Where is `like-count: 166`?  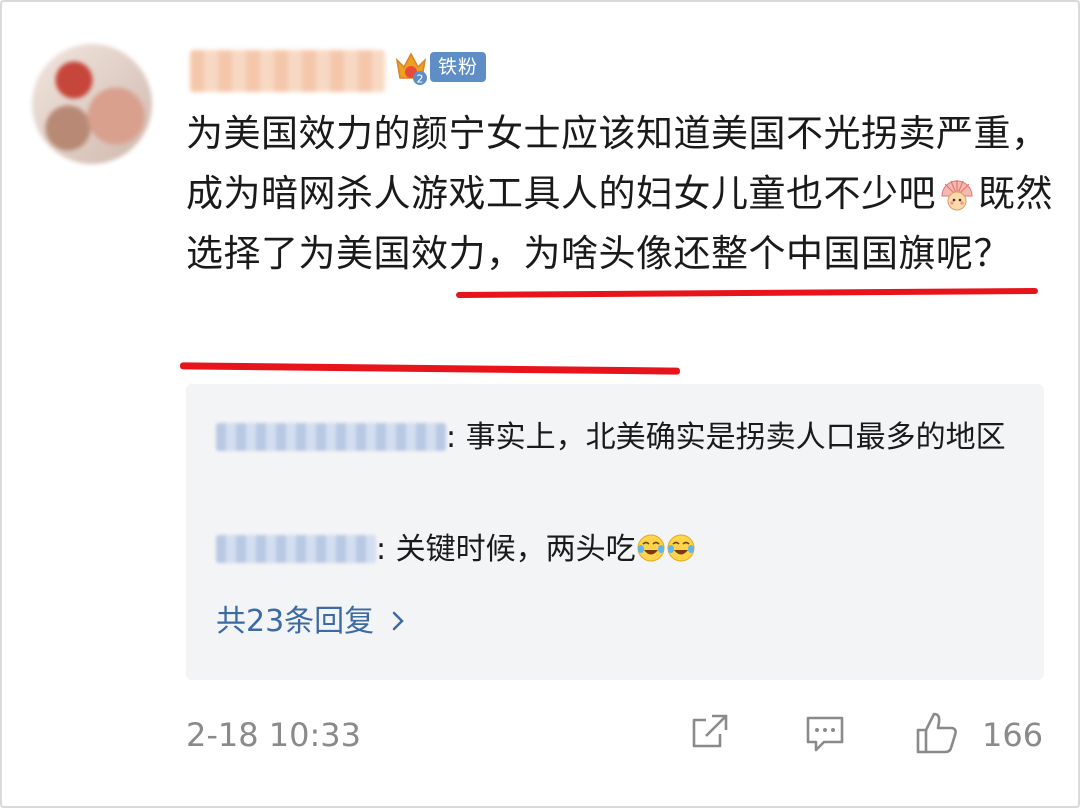 like-count: 166 is located at coordinates (1013, 735).